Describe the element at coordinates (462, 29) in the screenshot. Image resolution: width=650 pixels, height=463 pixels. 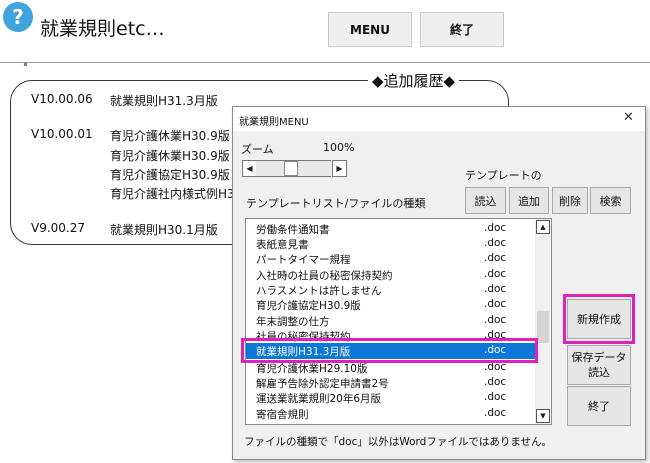
I see `end-button: 終了` at that location.